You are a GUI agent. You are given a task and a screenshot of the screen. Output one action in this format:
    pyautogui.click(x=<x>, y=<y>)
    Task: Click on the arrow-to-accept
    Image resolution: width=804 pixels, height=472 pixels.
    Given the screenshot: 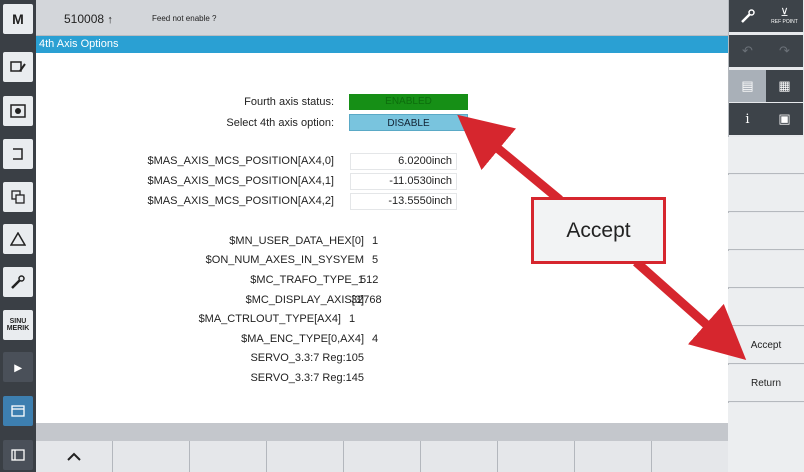 What is the action you would take?
    pyautogui.click(x=690, y=309)
    